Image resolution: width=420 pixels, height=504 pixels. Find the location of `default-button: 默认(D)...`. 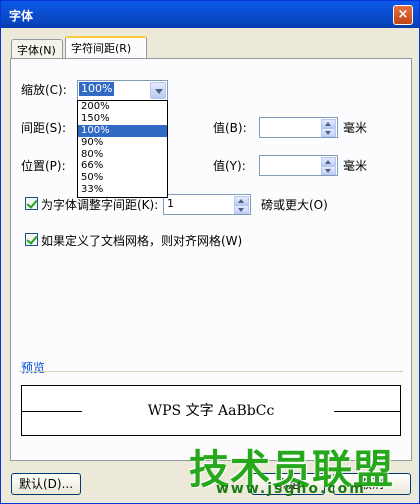

default-button: 默认(D)... is located at coordinates (46, 484).